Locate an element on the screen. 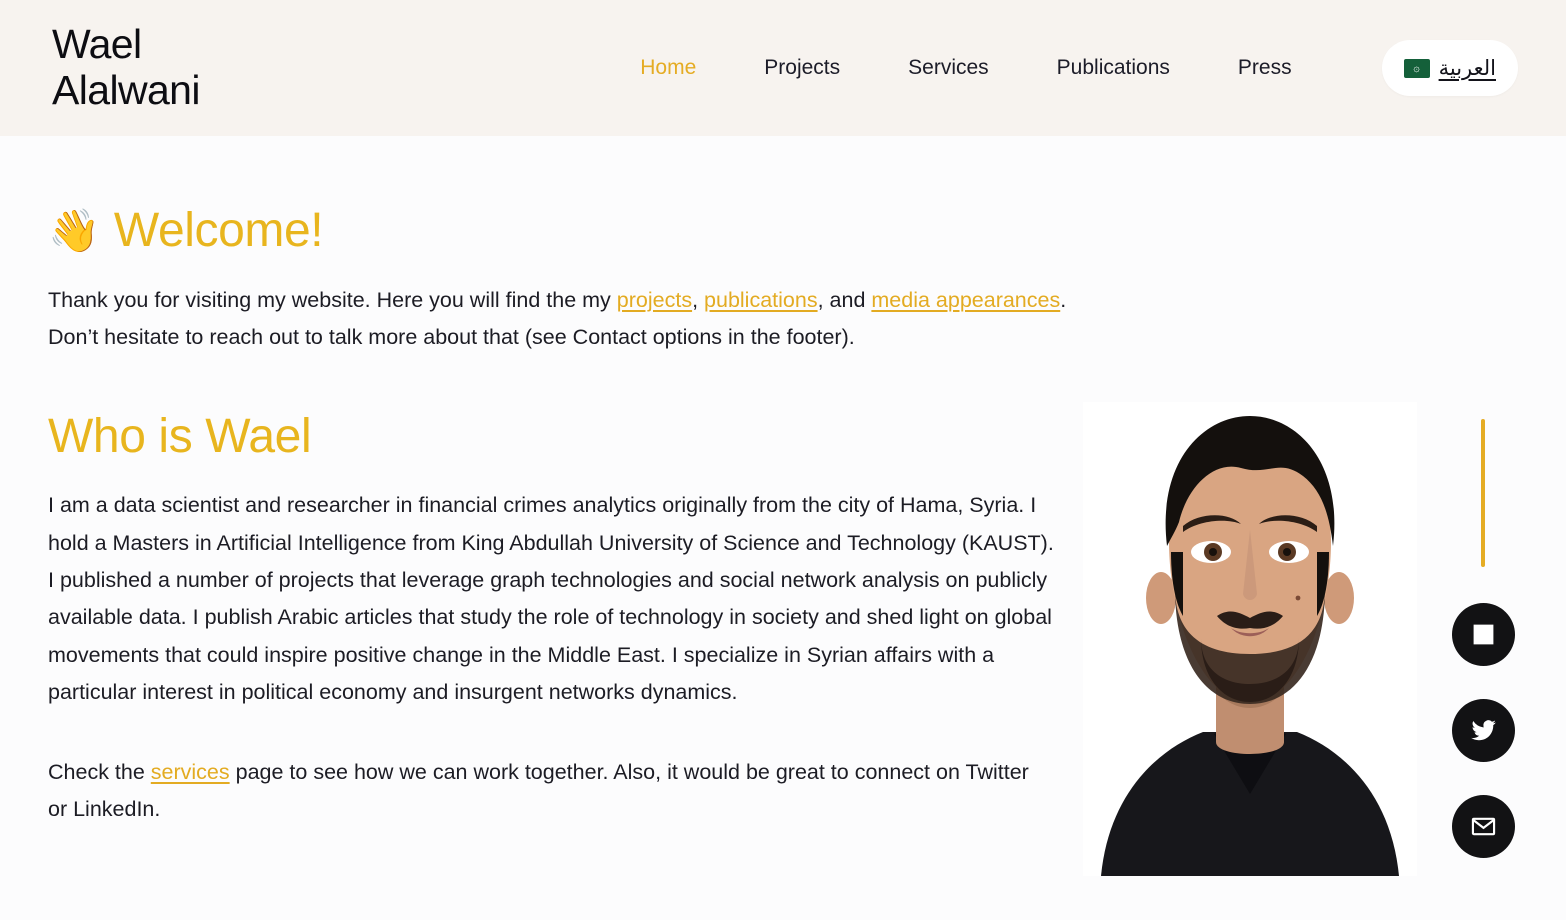 This screenshot has height=920, width=1566. language-switch-button: ۞ العربية is located at coordinates (1449, 68).